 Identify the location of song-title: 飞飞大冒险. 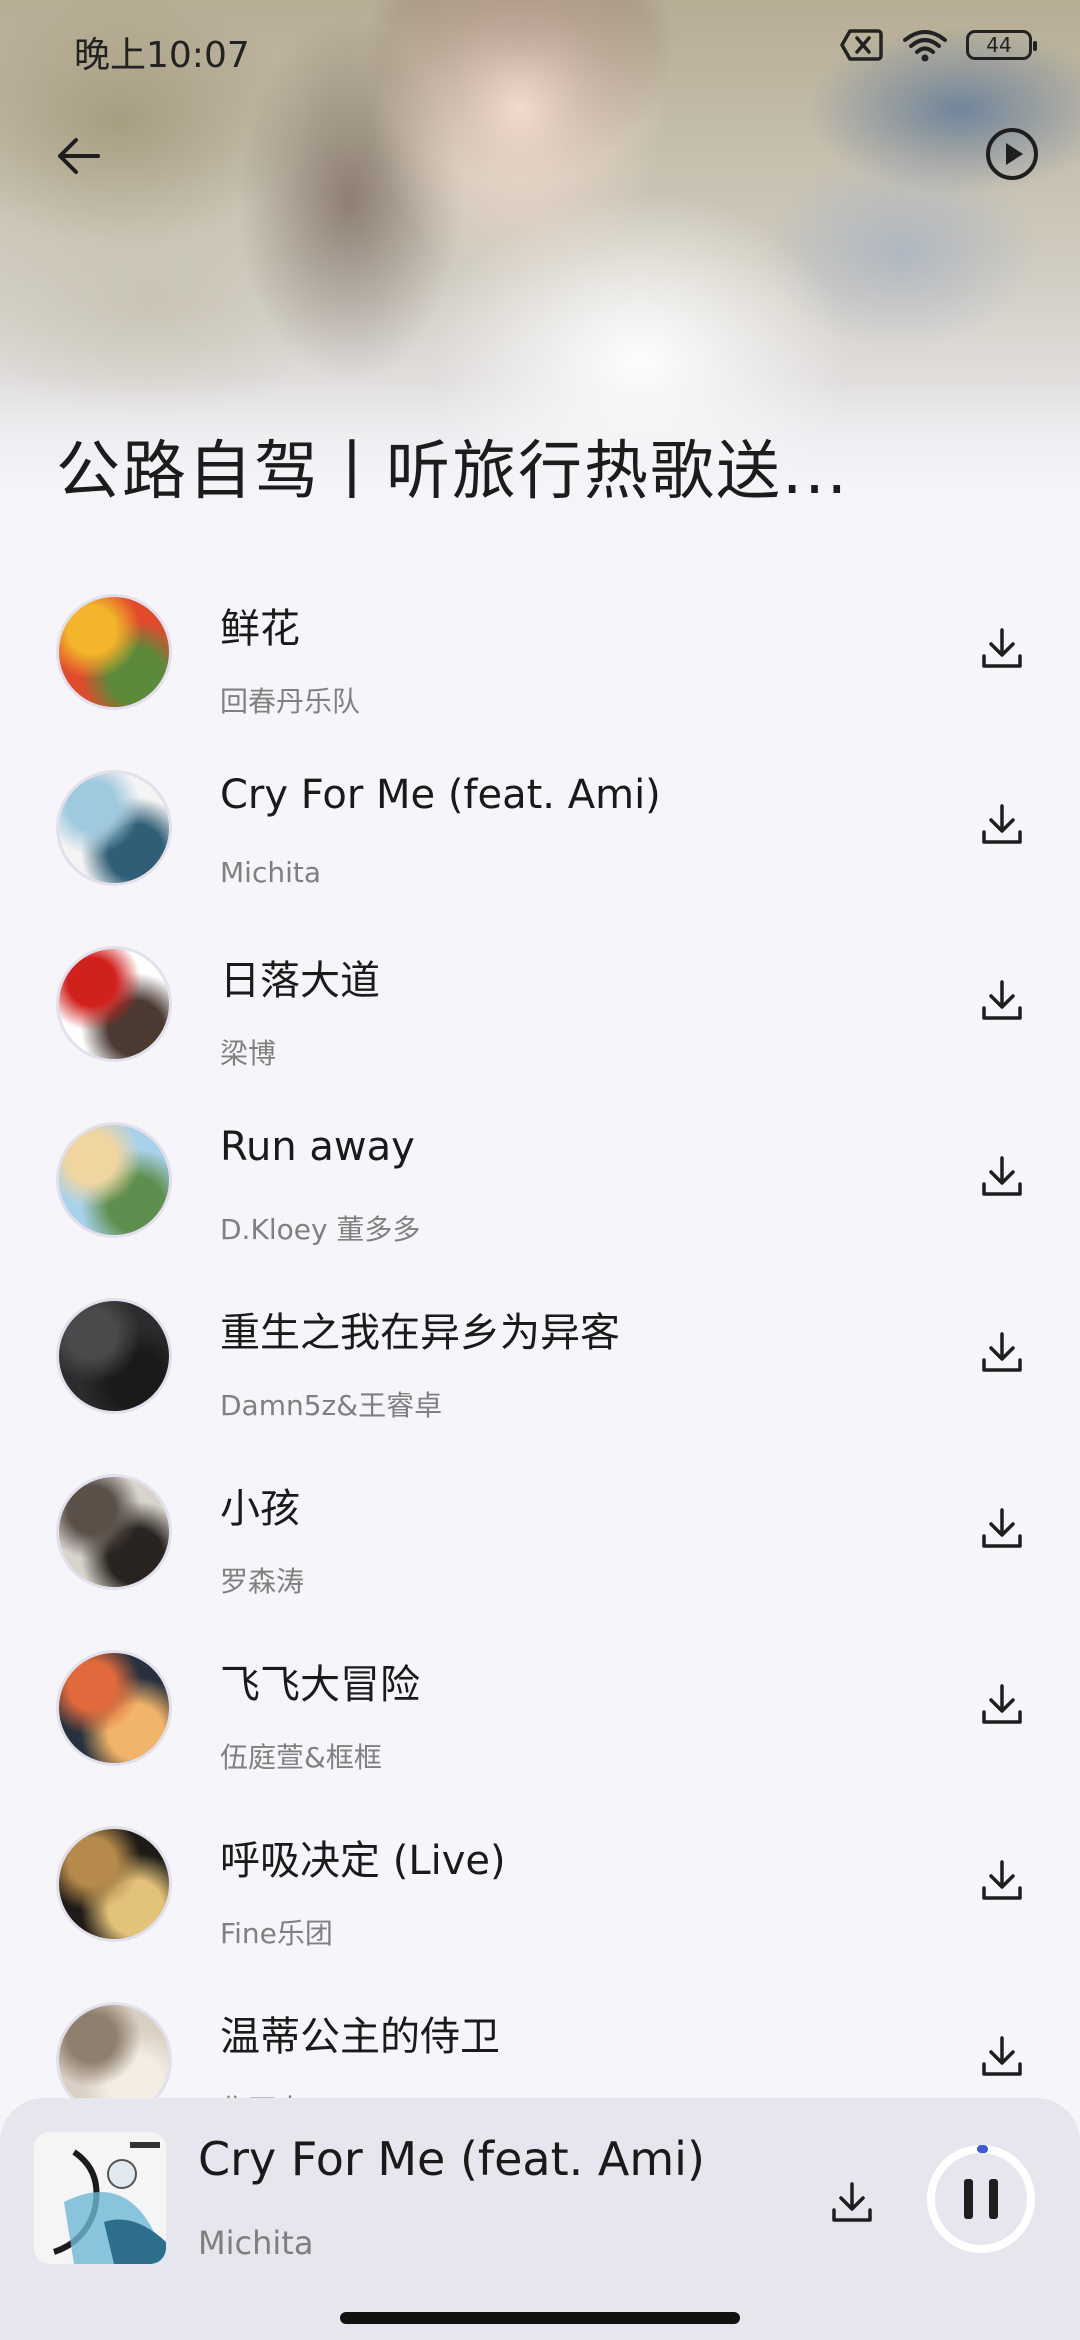
(320, 1685).